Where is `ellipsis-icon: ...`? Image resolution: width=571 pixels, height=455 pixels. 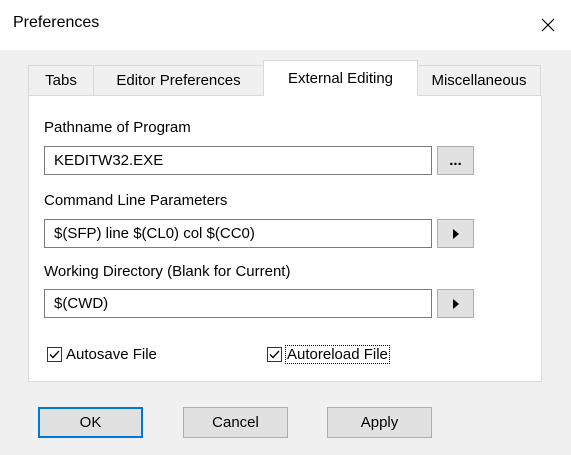
ellipsis-icon: ... is located at coordinates (455, 160).